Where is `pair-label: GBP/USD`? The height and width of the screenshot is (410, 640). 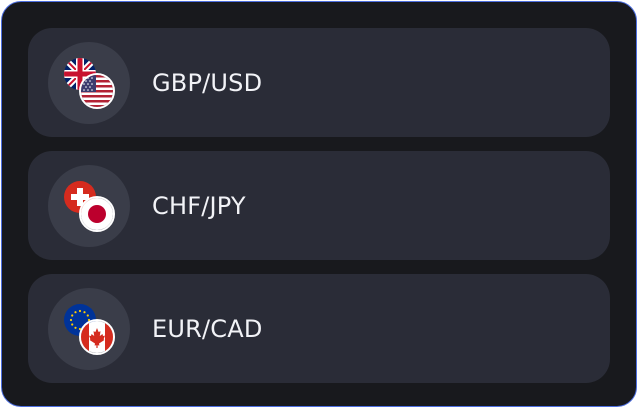
pair-label: GBP/USD is located at coordinates (207, 82).